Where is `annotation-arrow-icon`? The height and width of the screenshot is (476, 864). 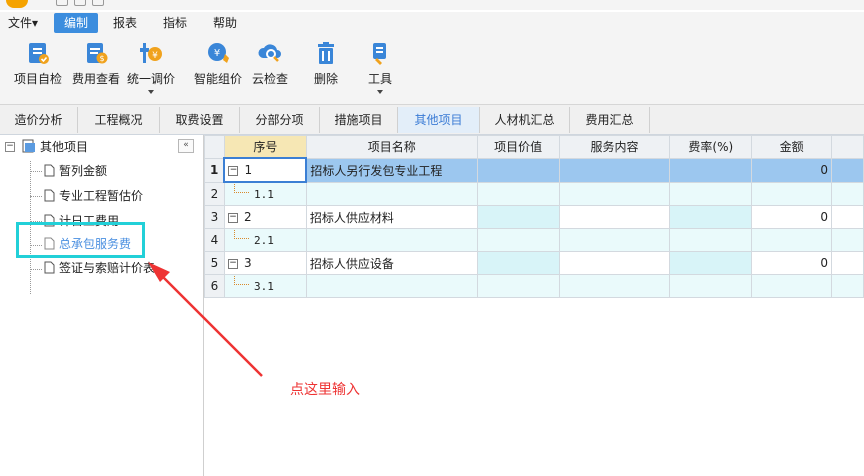 annotation-arrow-icon is located at coordinates (205, 319).